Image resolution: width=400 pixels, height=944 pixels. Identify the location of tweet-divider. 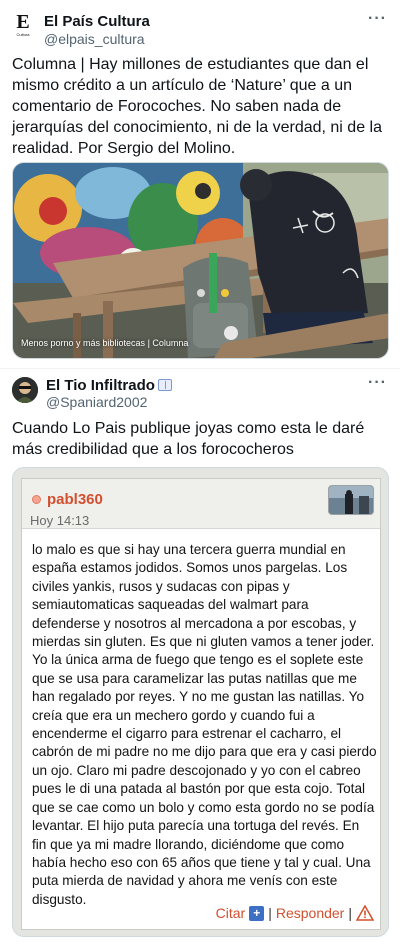
(200, 368).